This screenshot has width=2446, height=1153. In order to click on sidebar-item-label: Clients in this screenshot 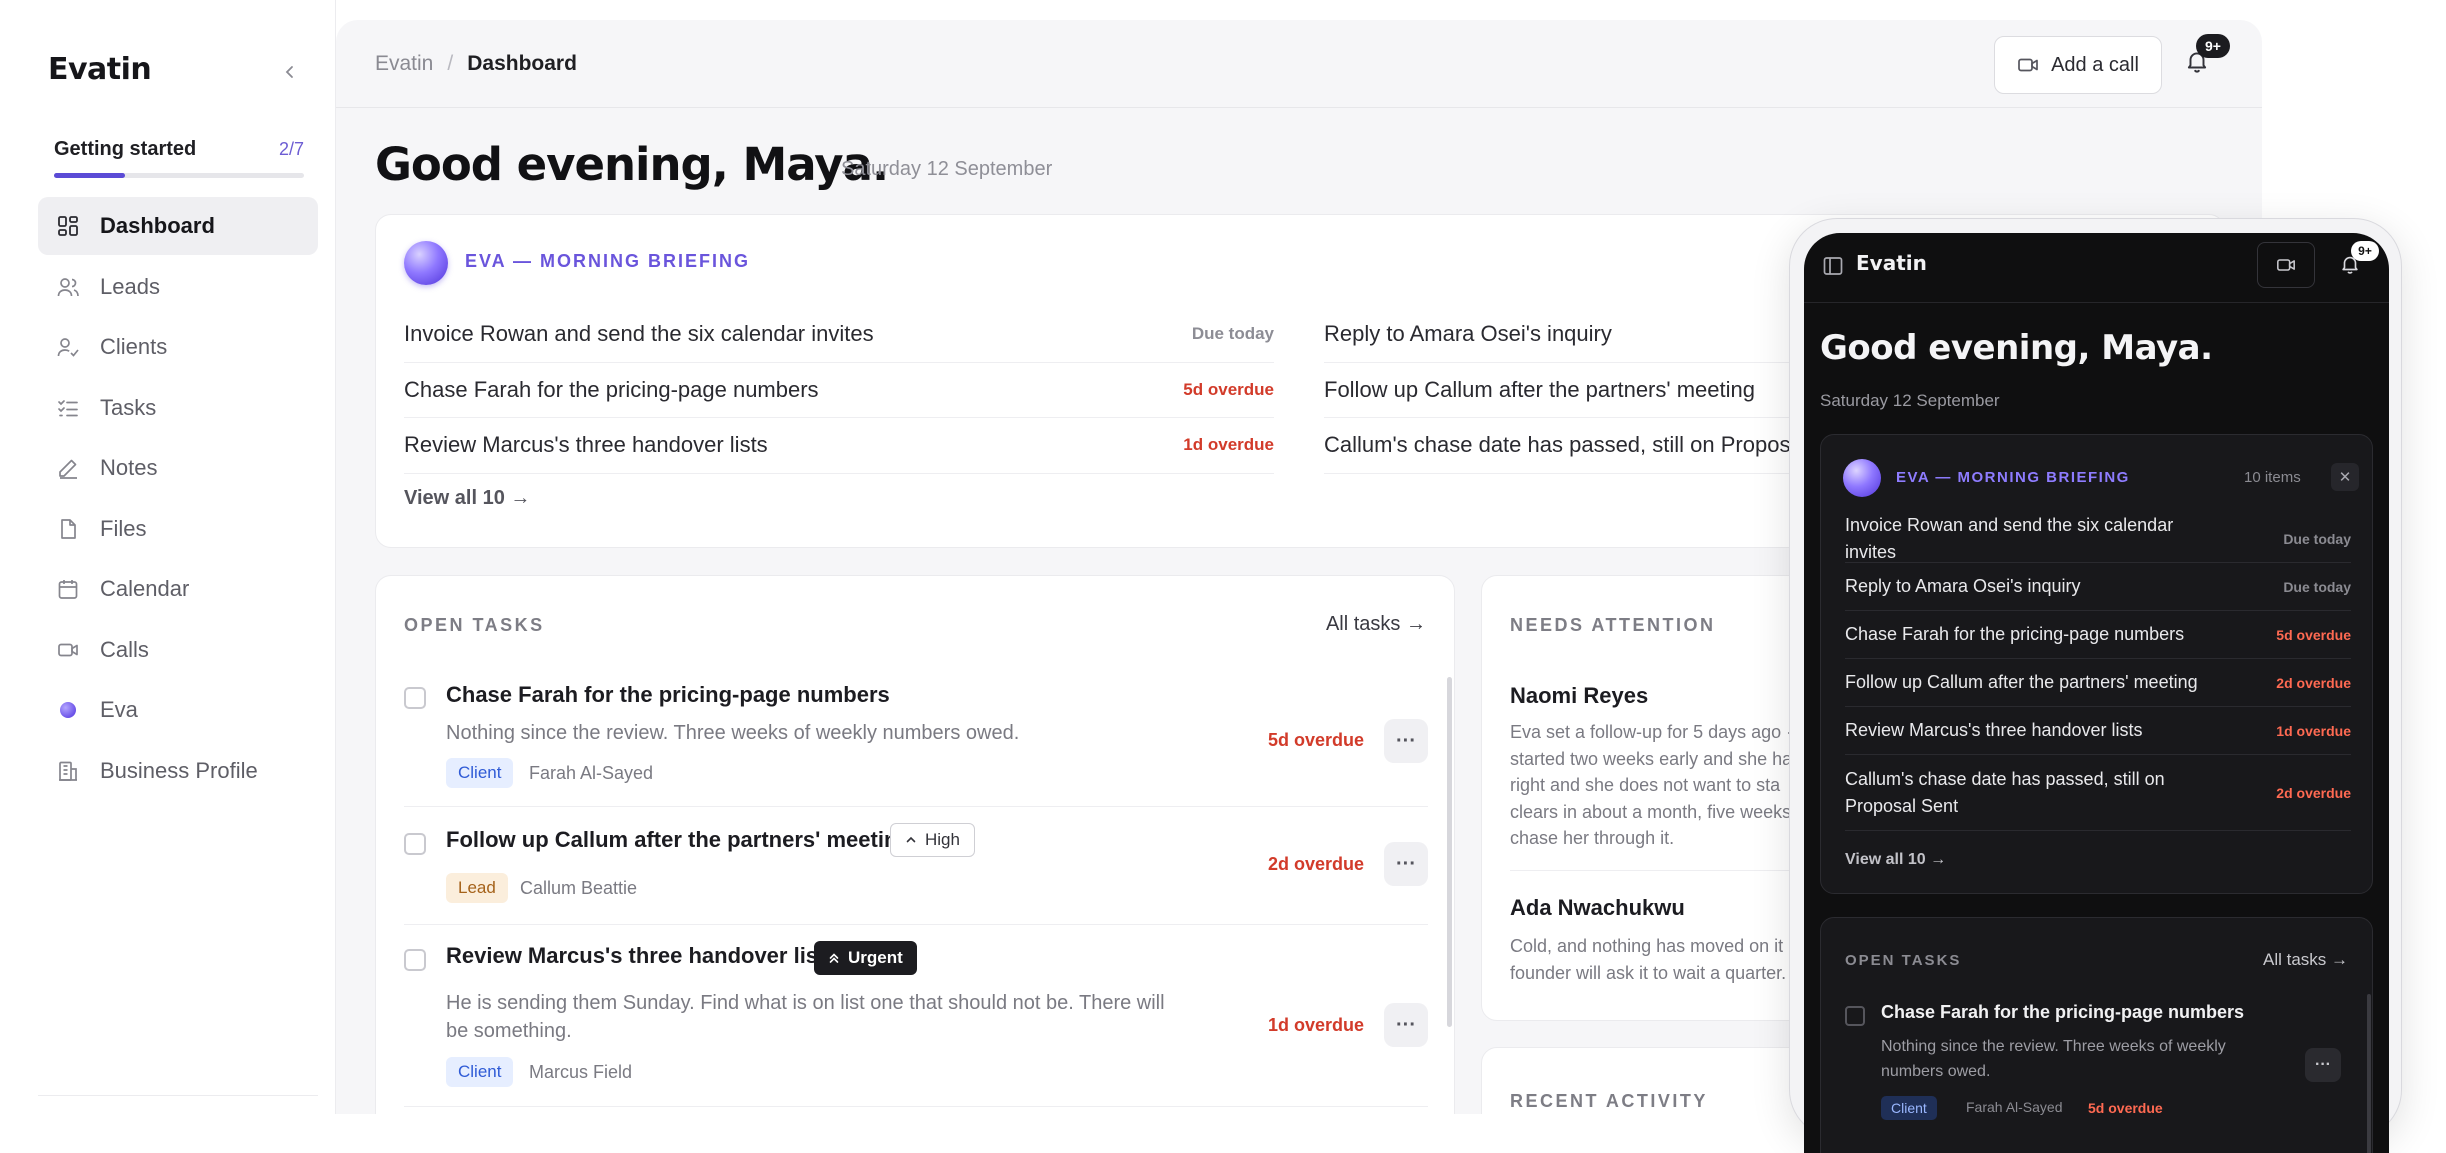, I will do `click(134, 346)`.